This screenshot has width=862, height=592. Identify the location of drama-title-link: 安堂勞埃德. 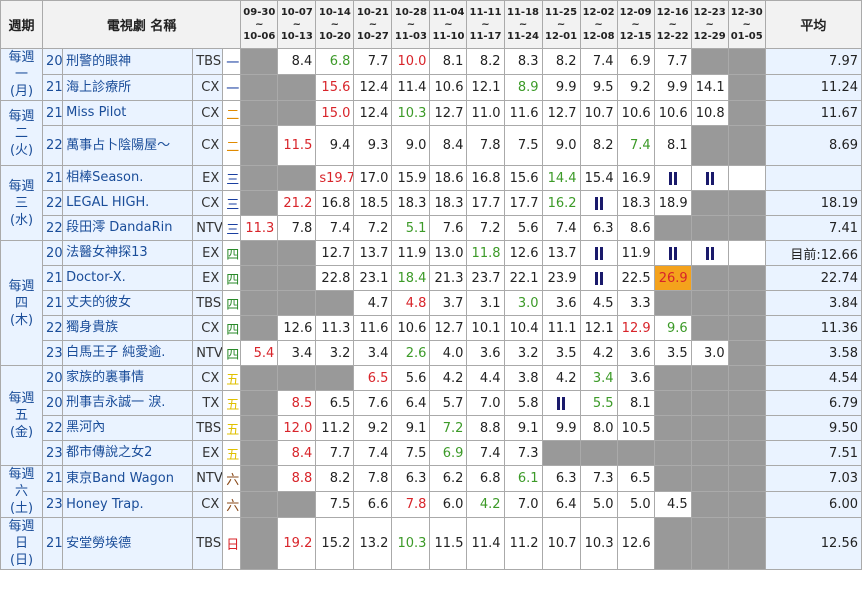
(126, 544).